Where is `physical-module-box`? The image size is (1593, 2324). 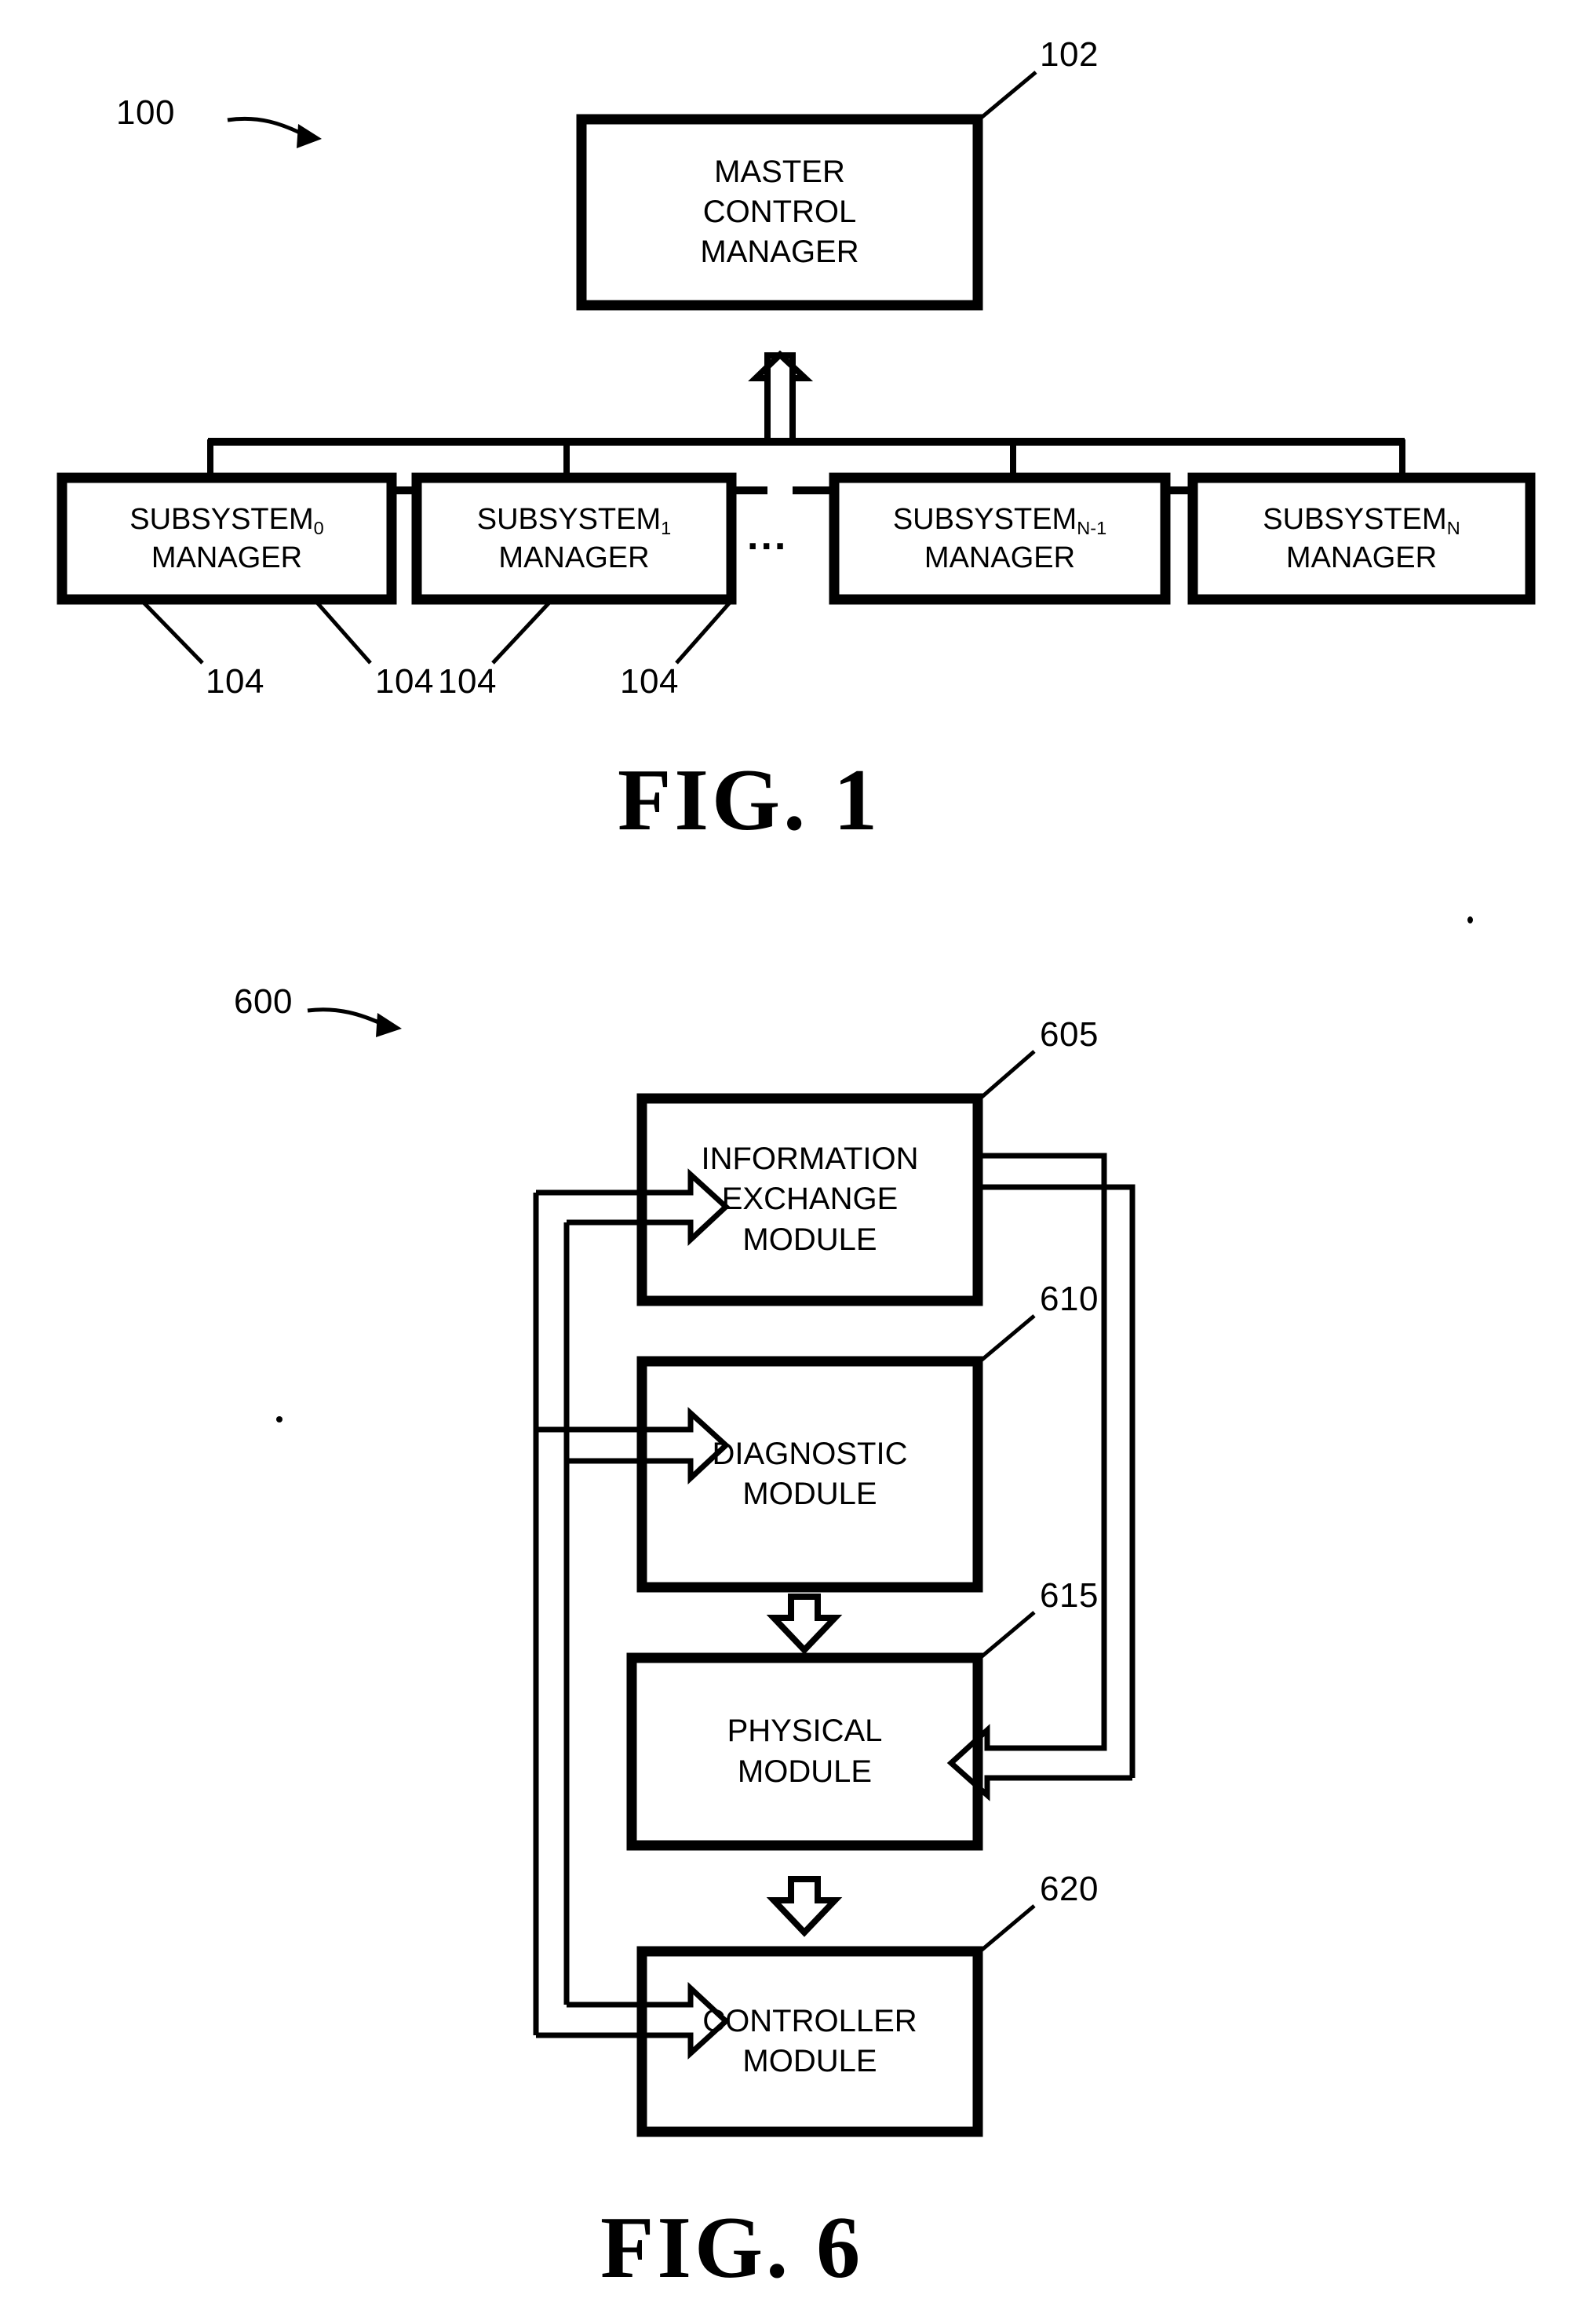
physical-module-box is located at coordinates (804, 1751).